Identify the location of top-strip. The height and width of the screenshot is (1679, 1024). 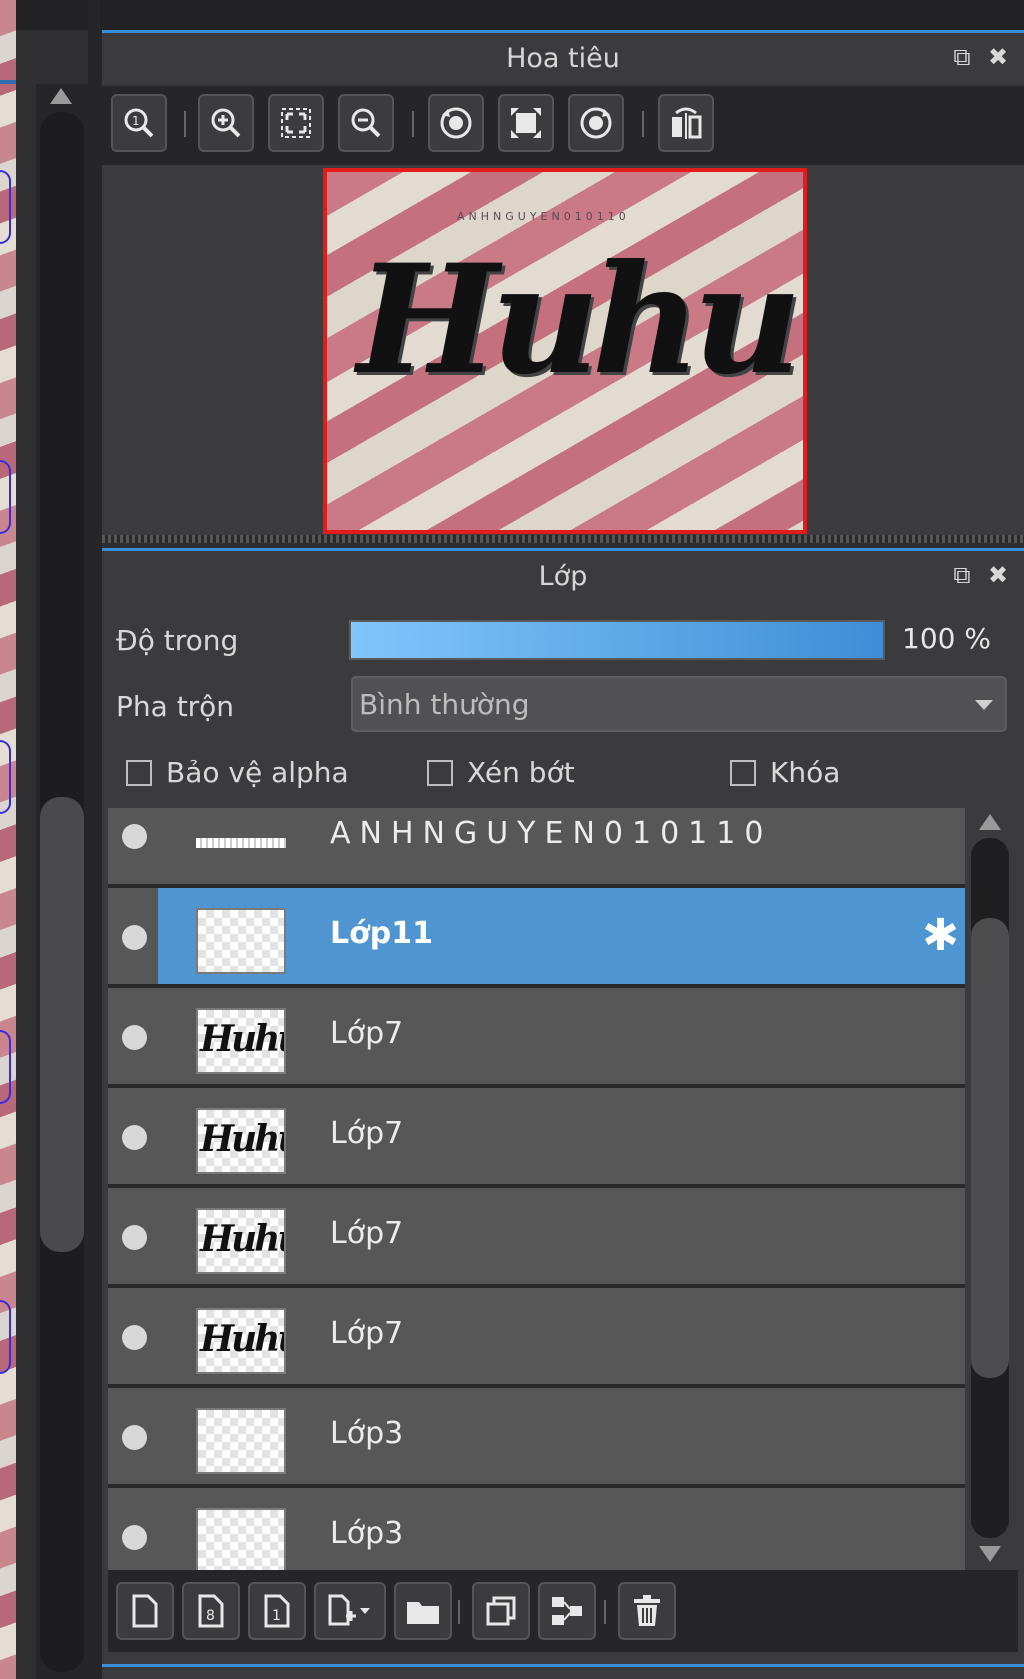
(562, 15).